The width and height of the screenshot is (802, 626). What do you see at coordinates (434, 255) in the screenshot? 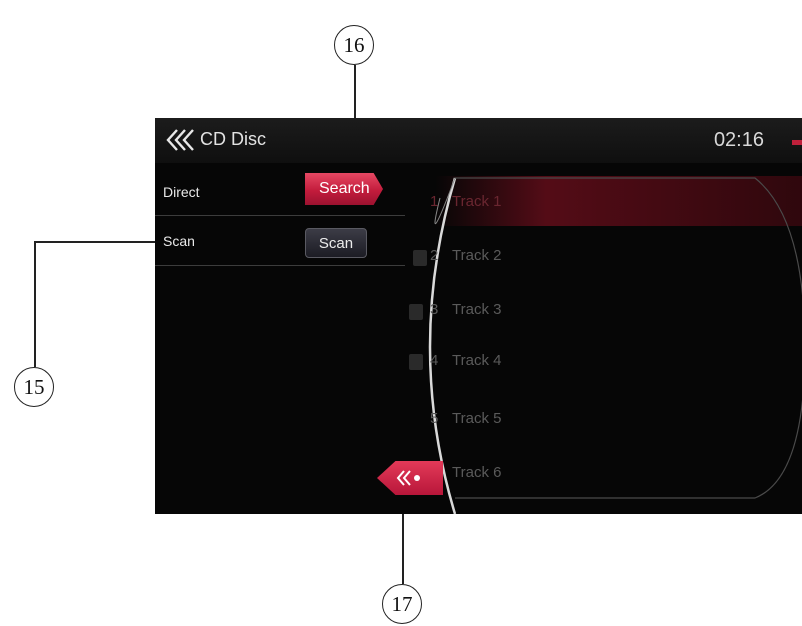
I see `track-number: 2` at bounding box center [434, 255].